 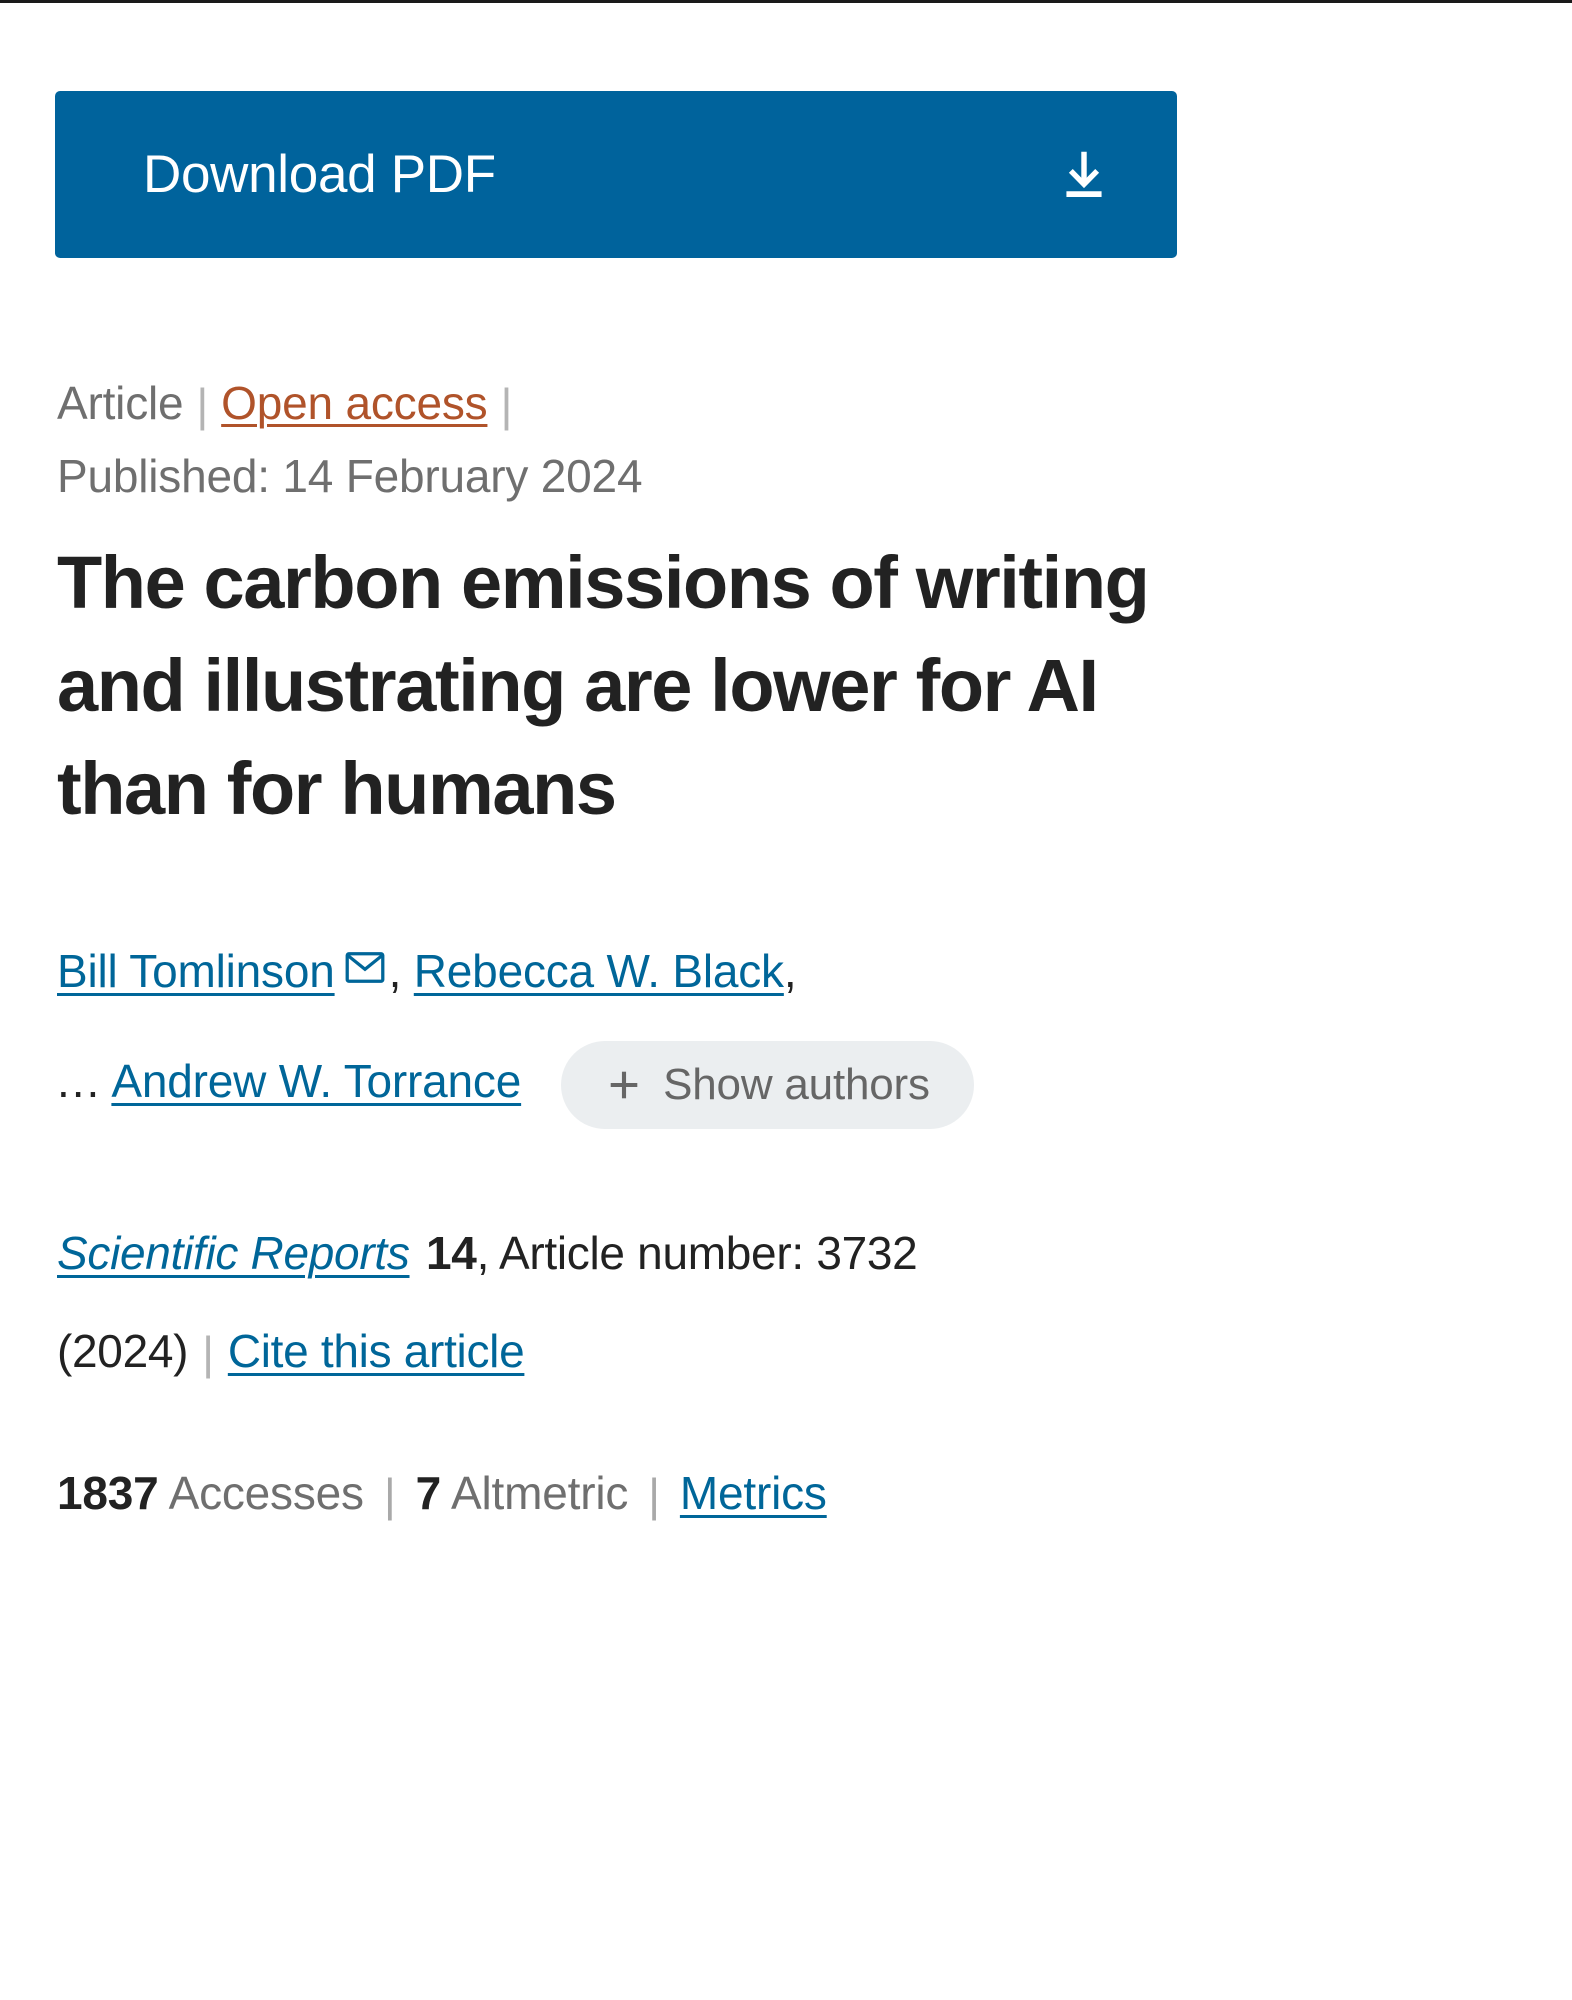 I want to click on metrics-link: Metrics, so click(x=753, y=1493).